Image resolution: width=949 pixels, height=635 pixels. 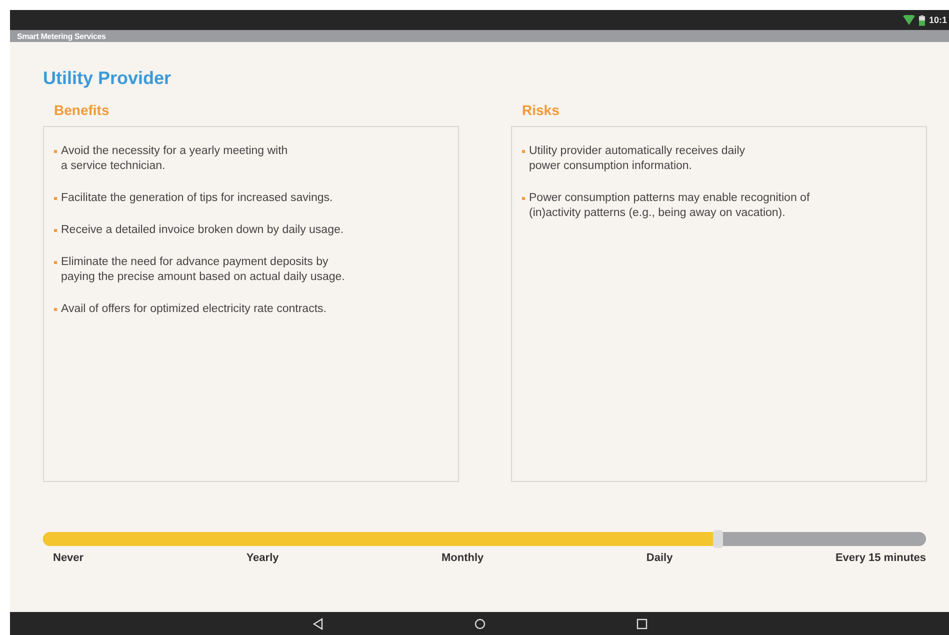 What do you see at coordinates (718, 539) in the screenshot?
I see `slider-handle` at bounding box center [718, 539].